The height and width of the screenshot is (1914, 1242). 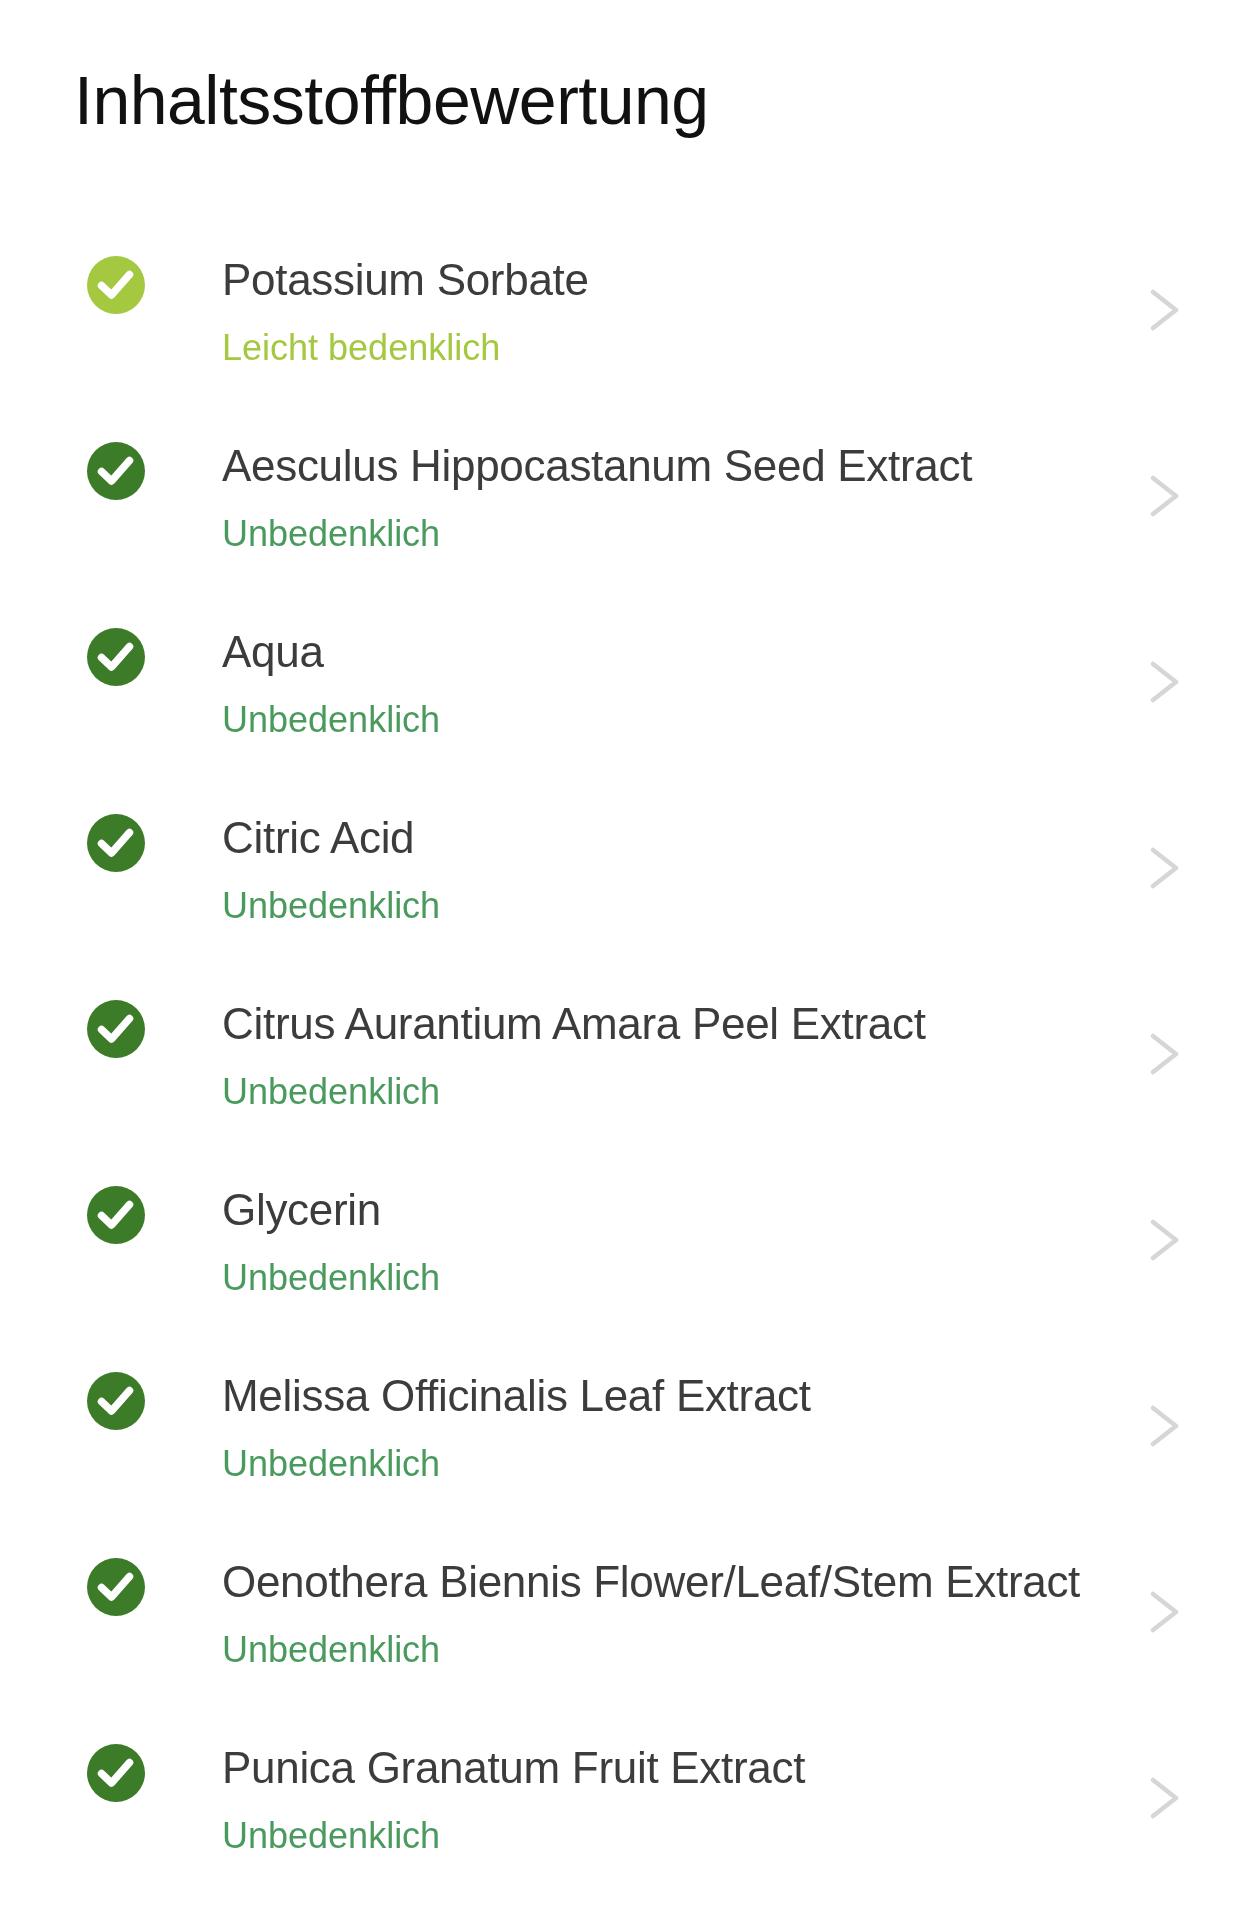 What do you see at coordinates (651, 1582) in the screenshot?
I see `ingredient-name: Oenothera Biennis Flower/Leaf/Stem Extract` at bounding box center [651, 1582].